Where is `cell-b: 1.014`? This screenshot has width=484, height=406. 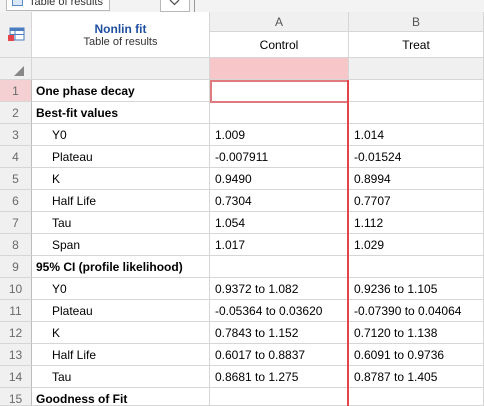 cell-b: 1.014 is located at coordinates (416, 135).